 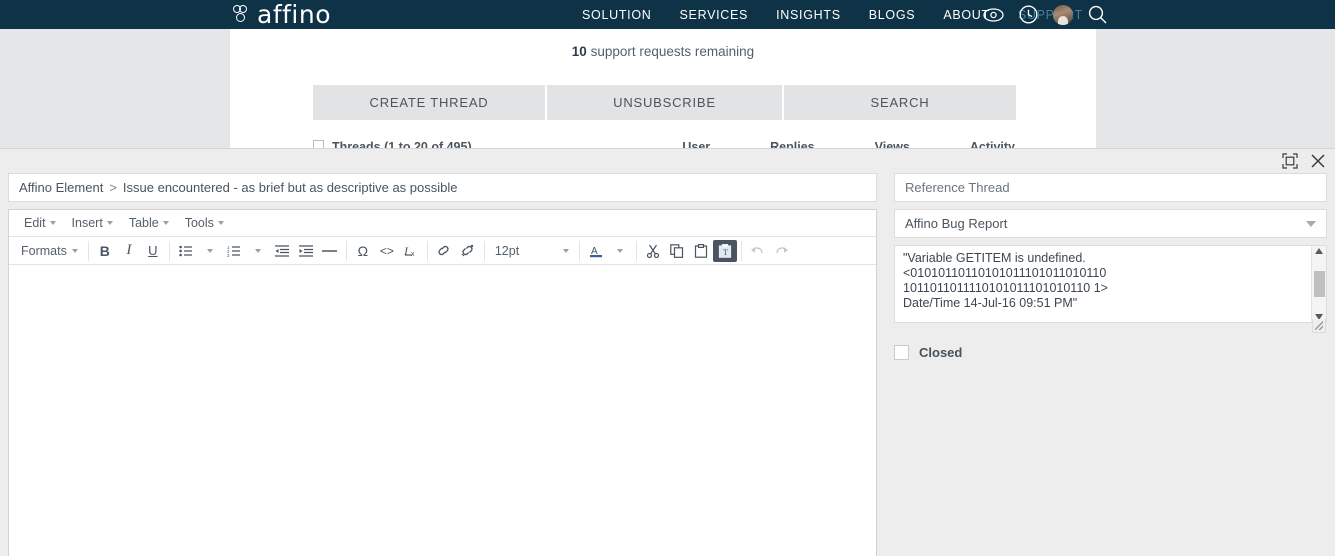 What do you see at coordinates (892, 15) in the screenshot?
I see `nav-item-blogs: BLOGS` at bounding box center [892, 15].